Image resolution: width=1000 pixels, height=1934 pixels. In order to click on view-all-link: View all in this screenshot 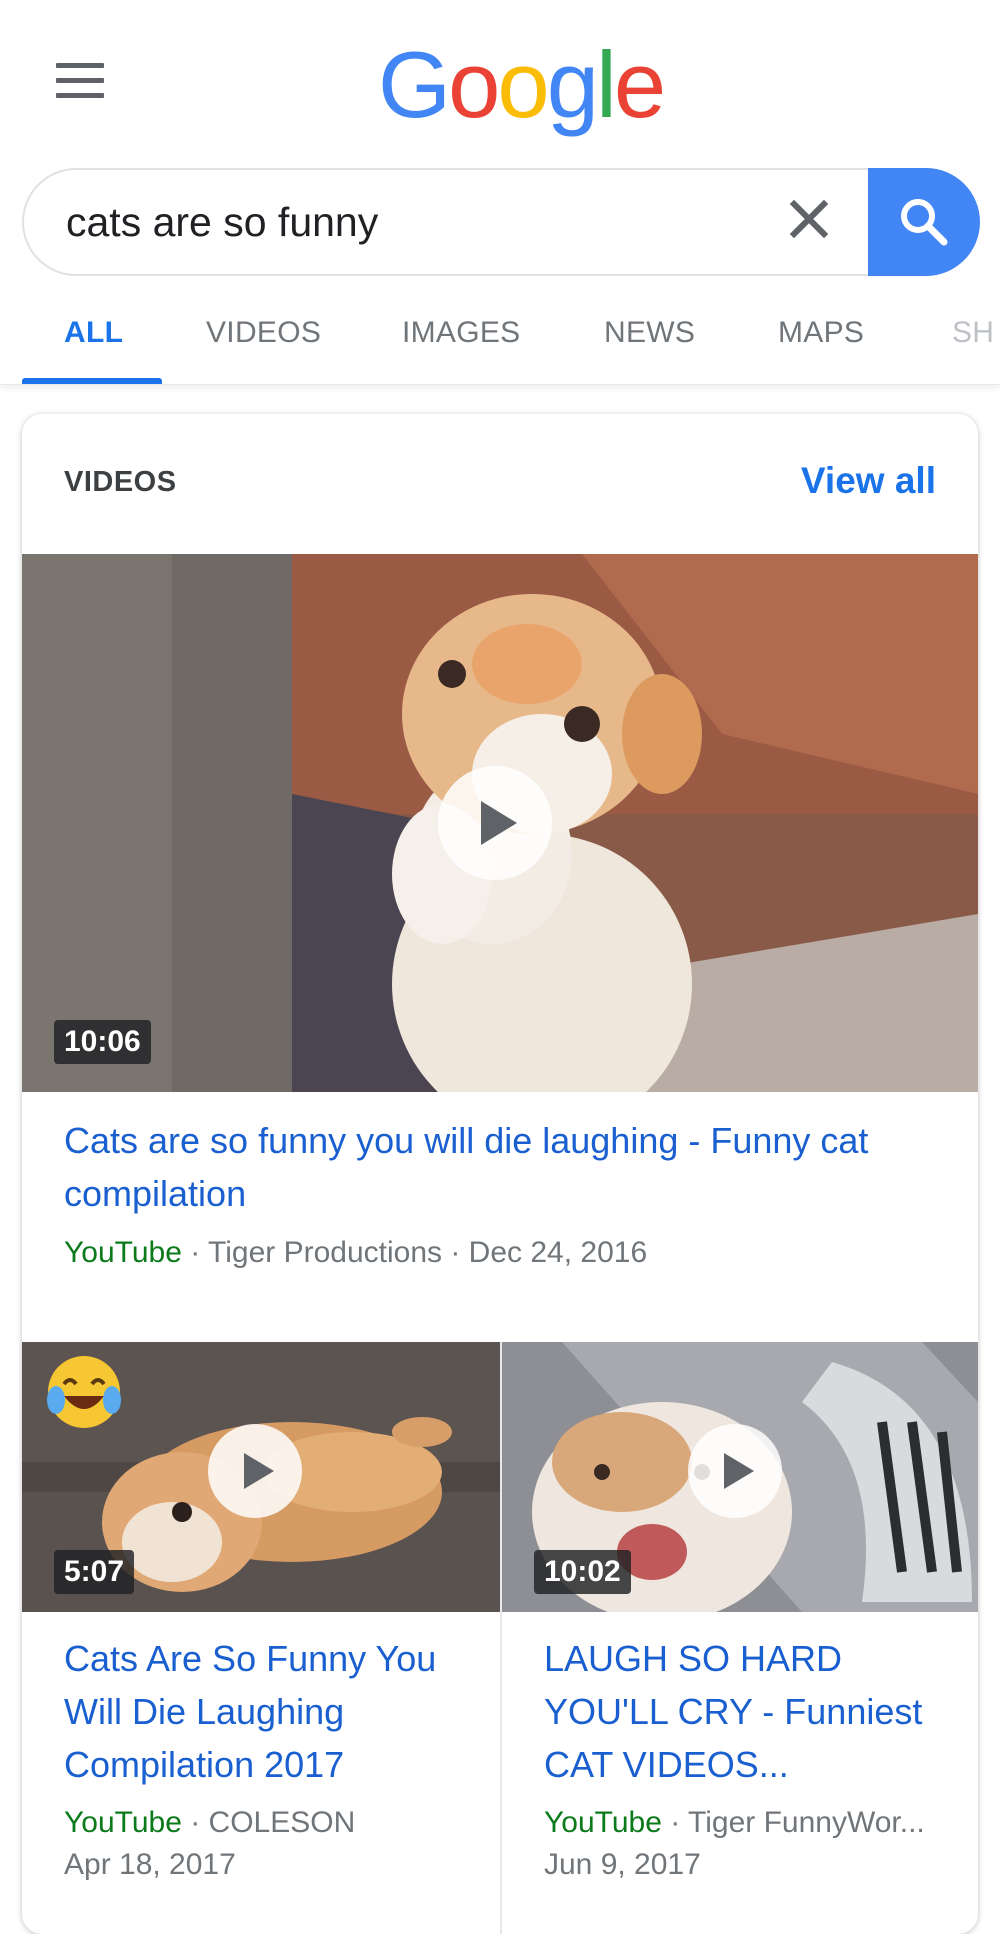, I will do `click(868, 481)`.